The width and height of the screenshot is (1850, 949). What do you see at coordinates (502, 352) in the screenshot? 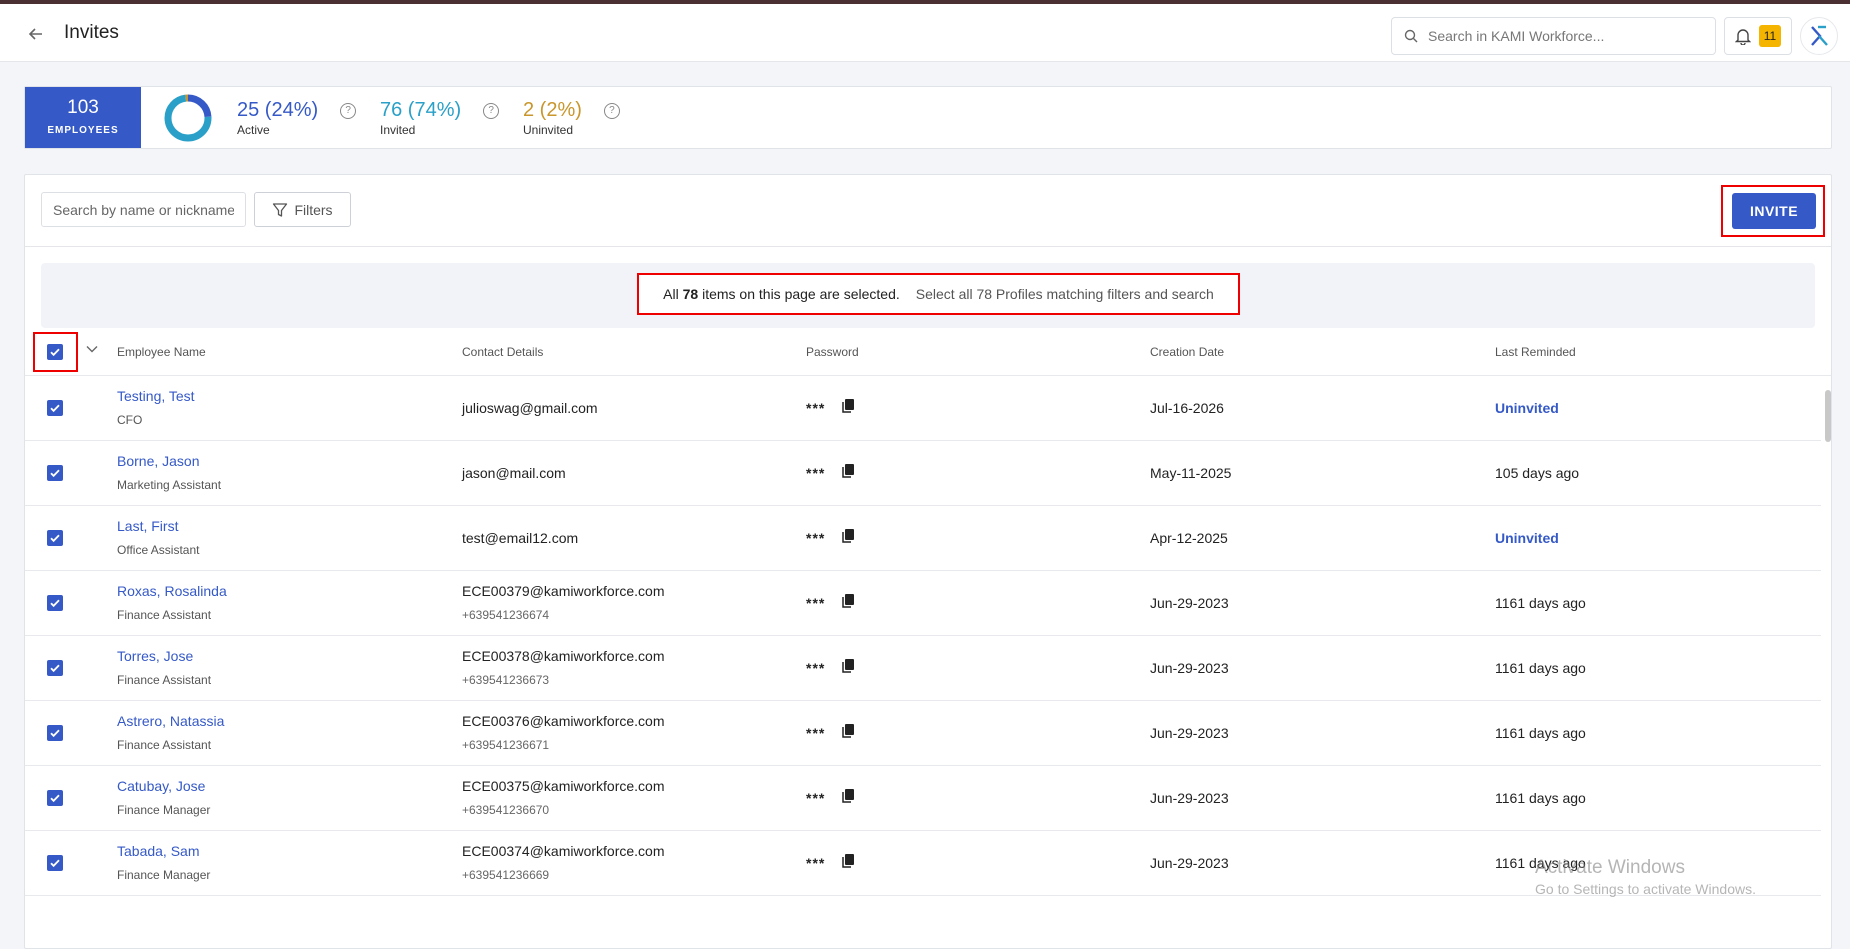
I see `column-header-contact-details: Contact Details` at bounding box center [502, 352].